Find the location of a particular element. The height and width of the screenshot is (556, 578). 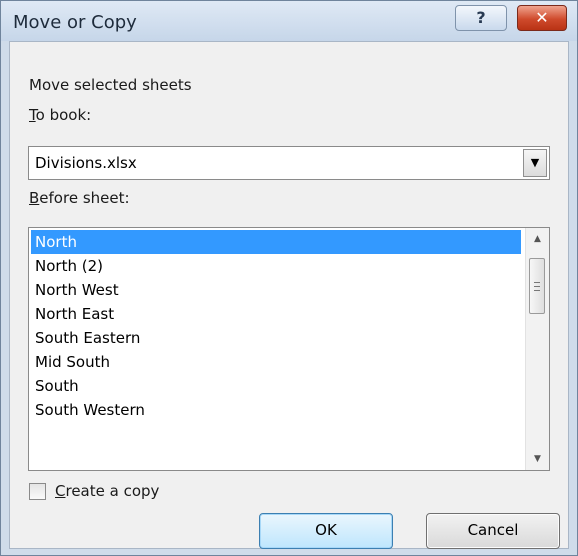

dropdown-button: ▼ is located at coordinates (535, 163).